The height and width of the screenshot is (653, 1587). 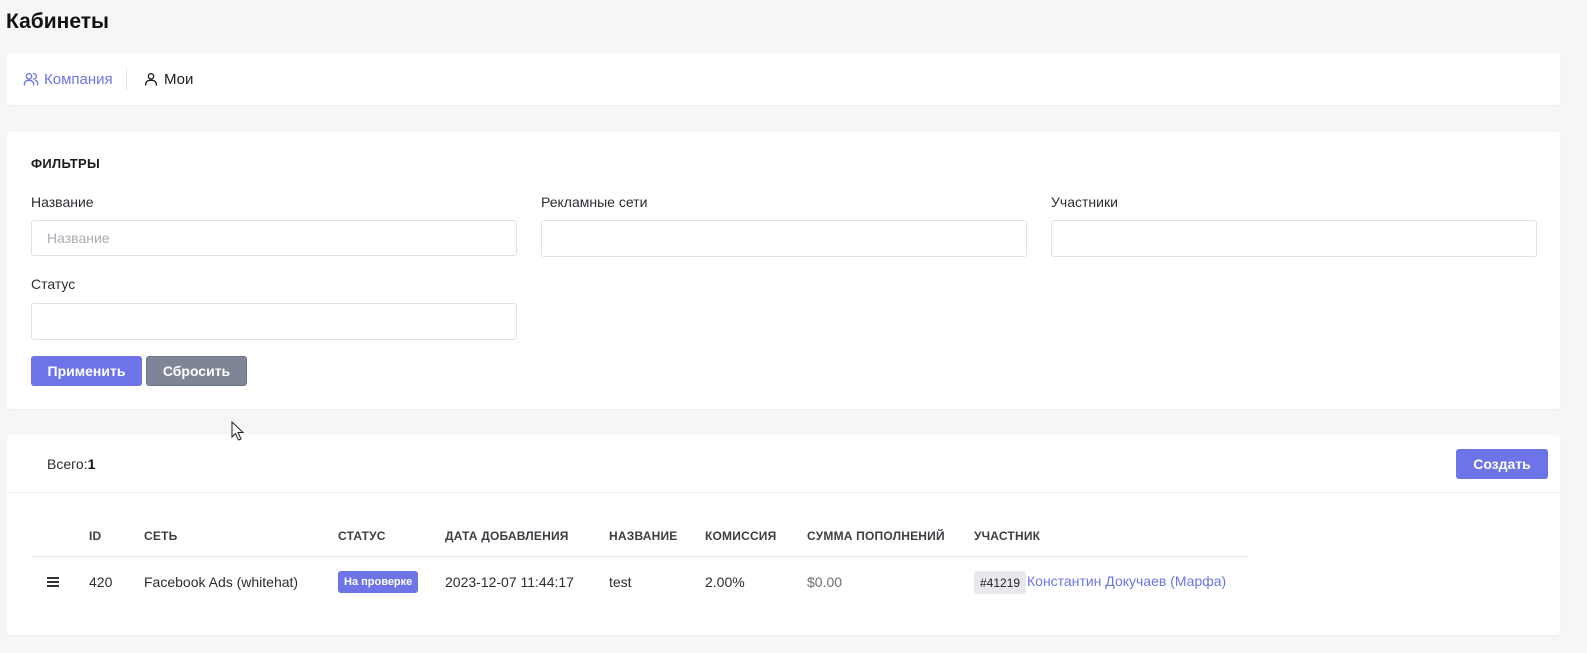 What do you see at coordinates (86, 371) in the screenshot?
I see `apply-button: Применить` at bounding box center [86, 371].